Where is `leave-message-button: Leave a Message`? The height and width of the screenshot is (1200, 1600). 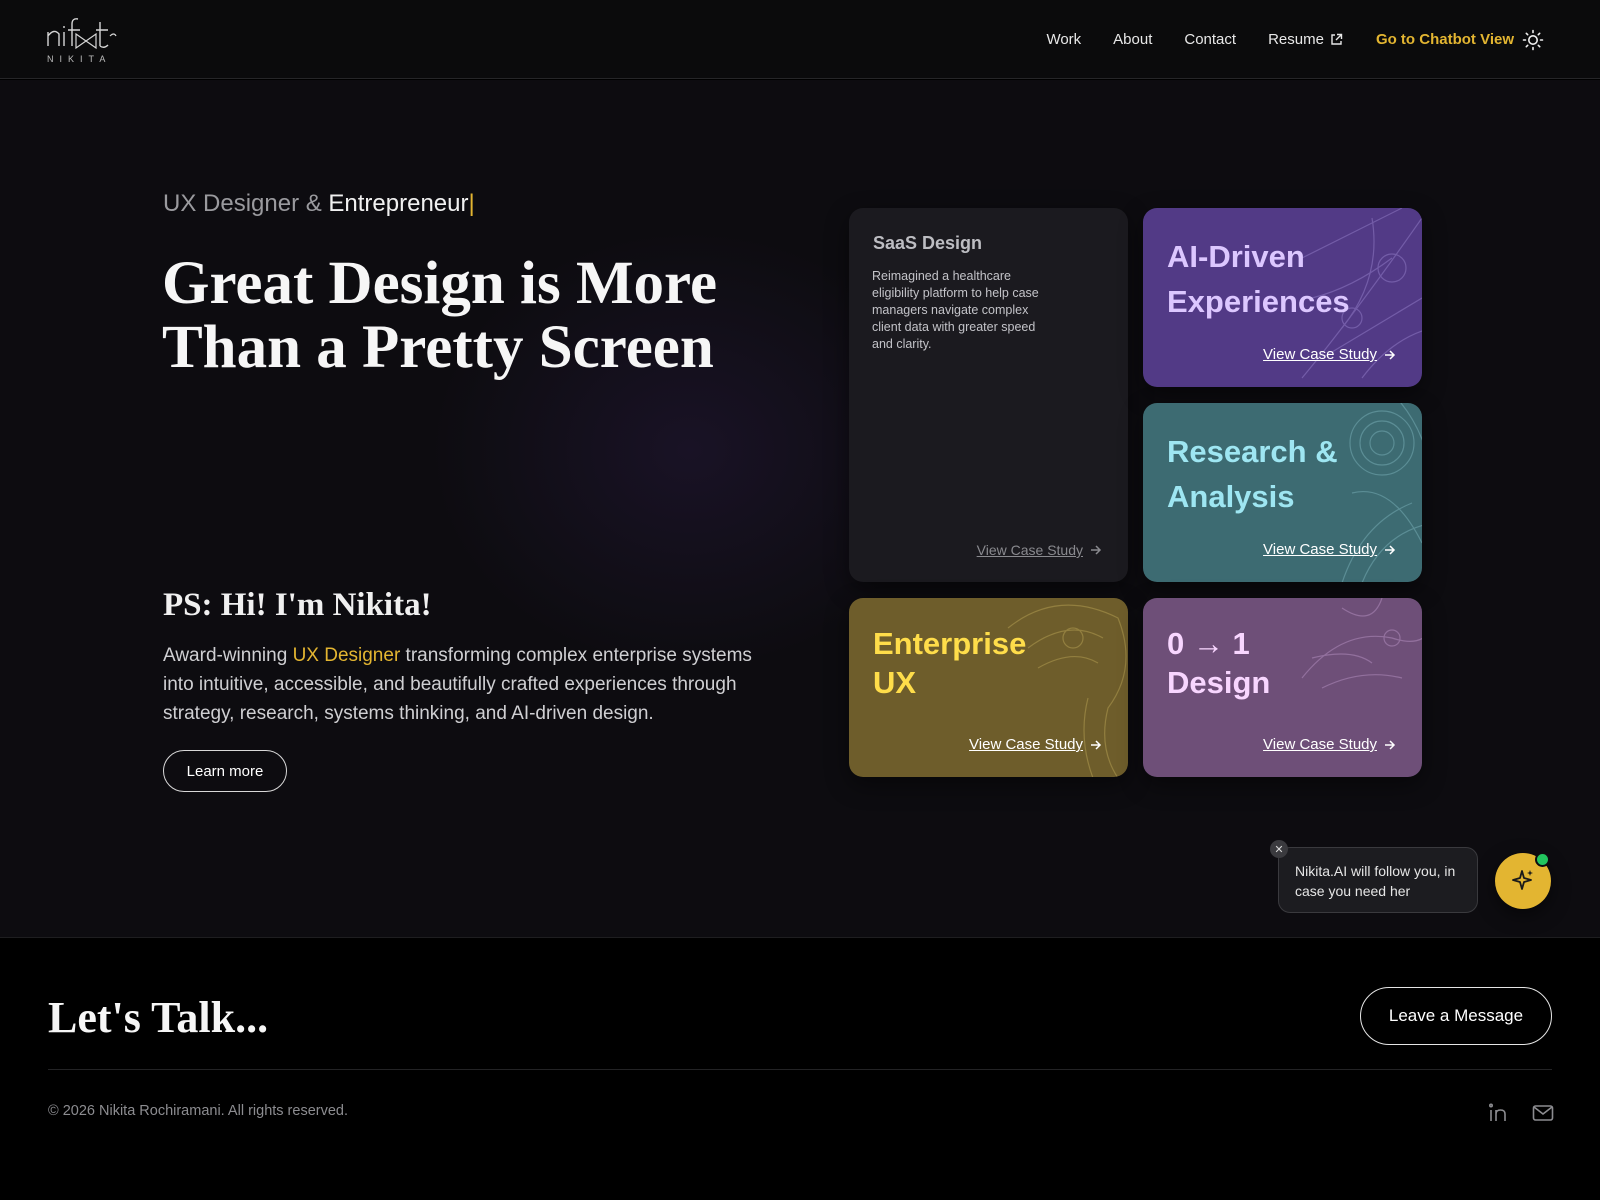 leave-message-button: Leave a Message is located at coordinates (1456, 1016).